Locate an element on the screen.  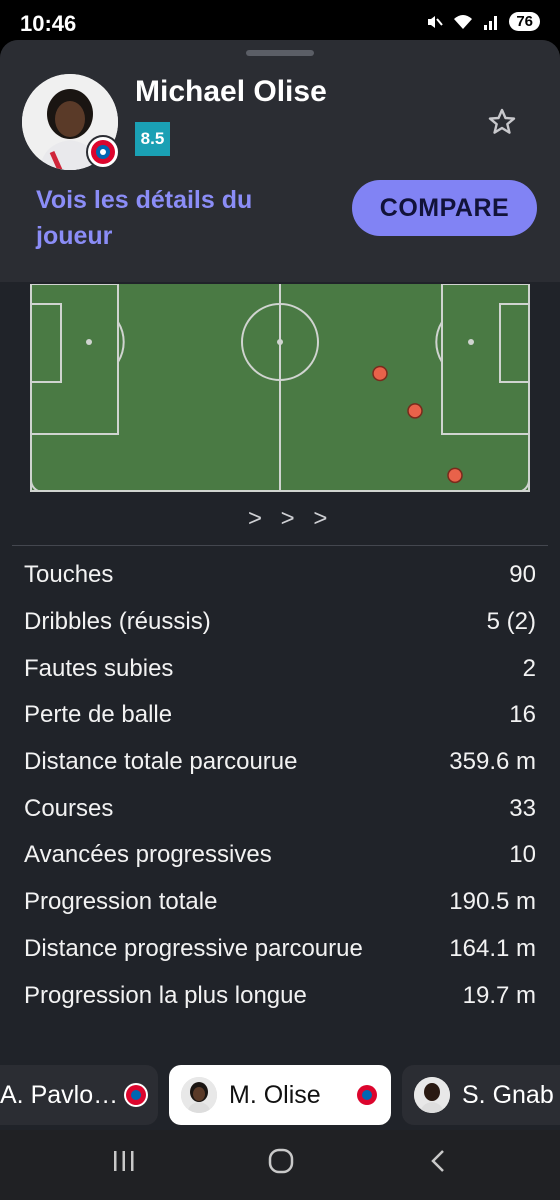
stat-row: Touches 90 is located at coordinates (280, 575).